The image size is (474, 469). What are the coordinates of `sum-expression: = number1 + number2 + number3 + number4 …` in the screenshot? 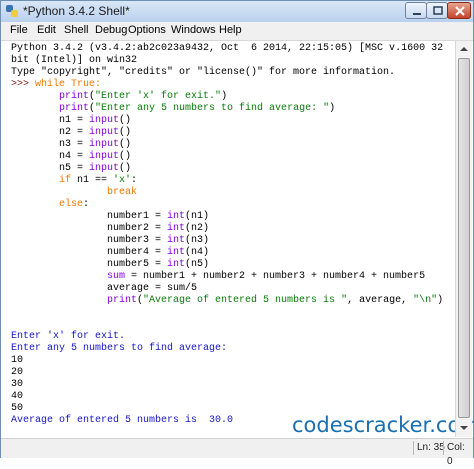 It's located at (275, 276).